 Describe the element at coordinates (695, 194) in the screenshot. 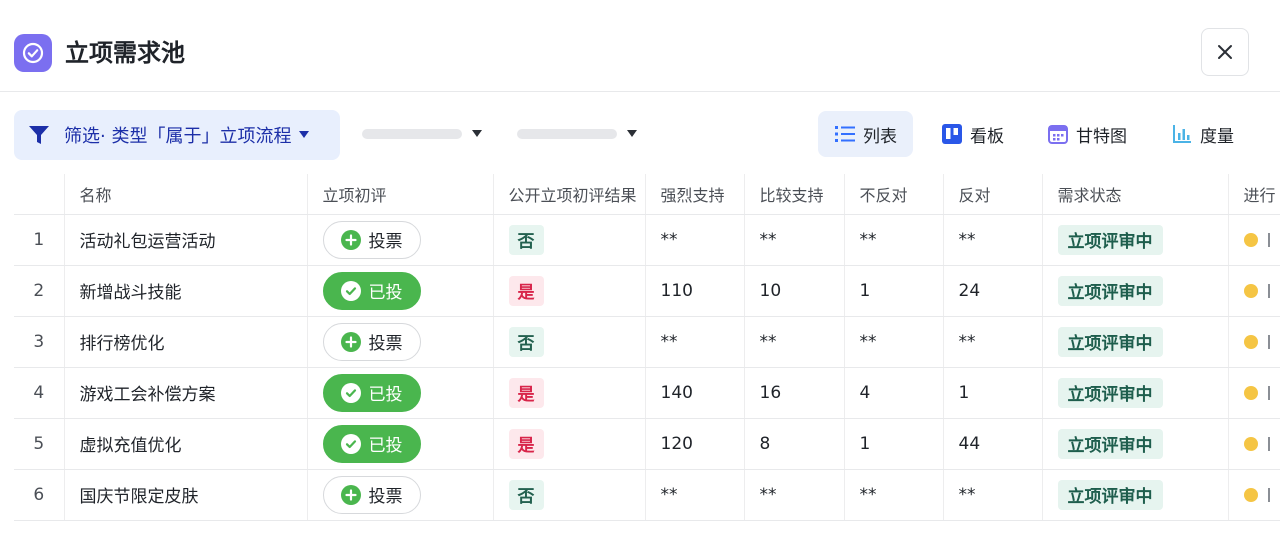

I see `column-header-strong-support: 强烈支持` at that location.